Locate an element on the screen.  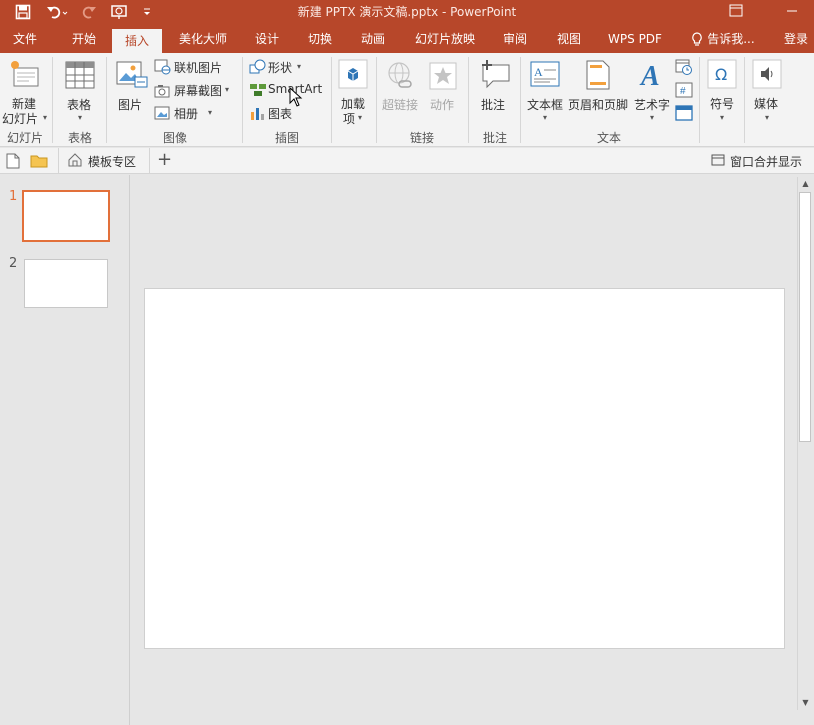
title-bar: 新建 PPTX 演示文稿.pptx - PowerPoint is located at coordinates (407, 12).